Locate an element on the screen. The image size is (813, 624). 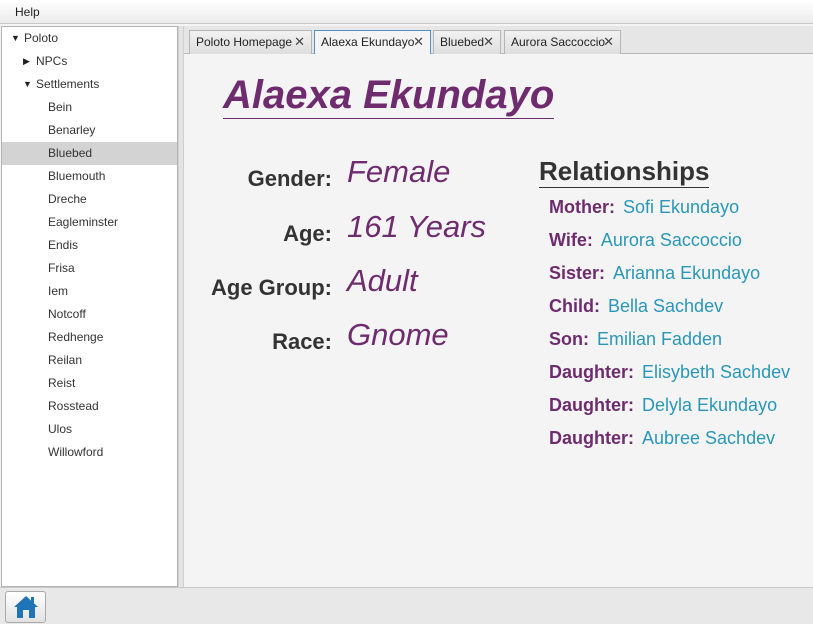
tab-label: Bluebed is located at coordinates (462, 42).